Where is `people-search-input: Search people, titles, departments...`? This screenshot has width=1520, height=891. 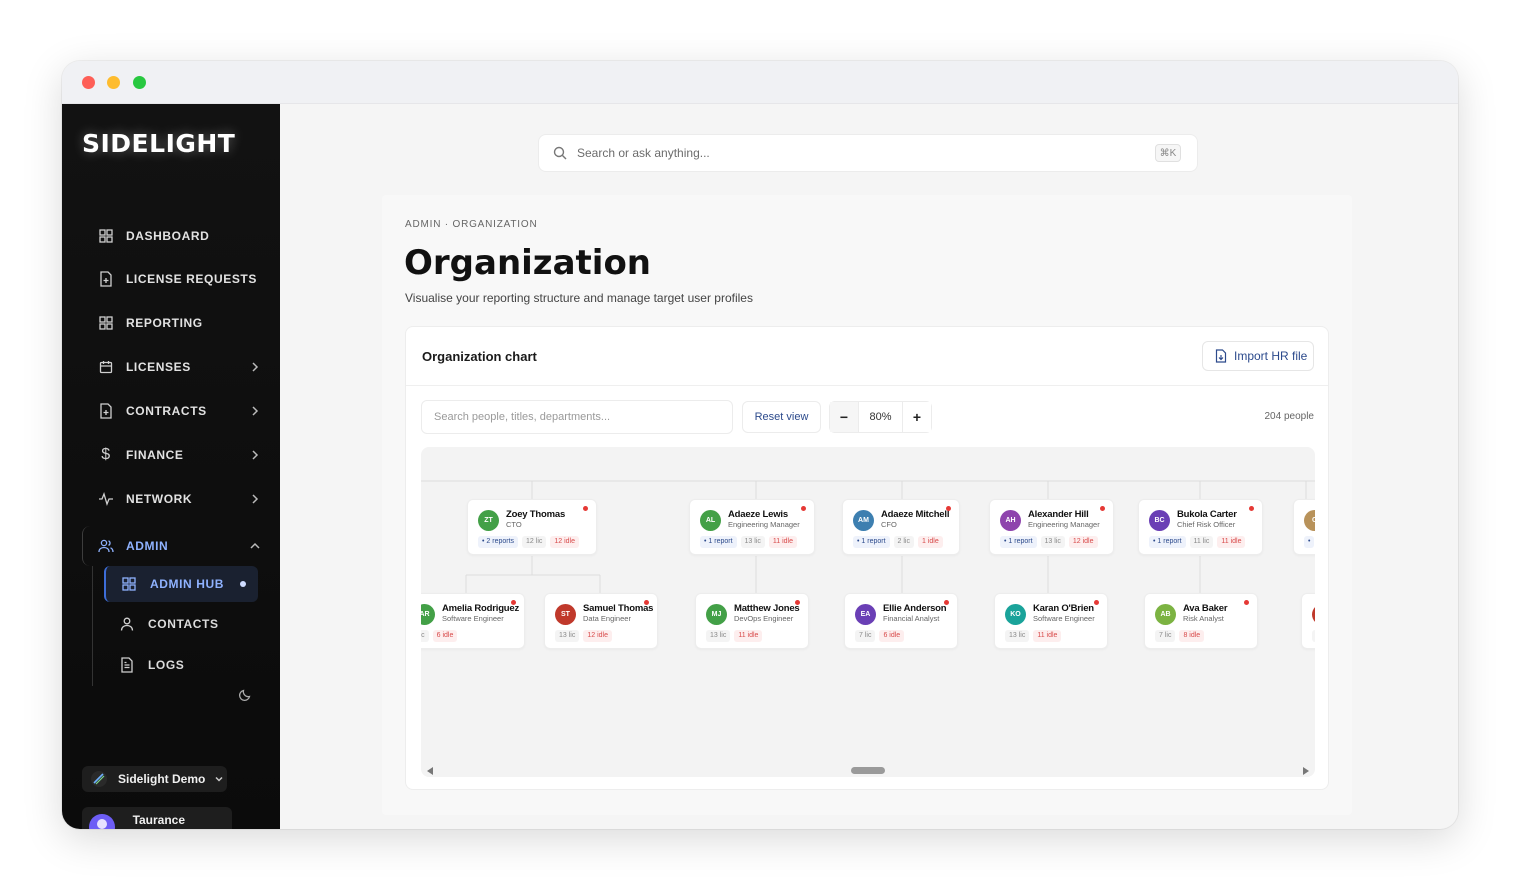 people-search-input: Search people, titles, departments... is located at coordinates (577, 417).